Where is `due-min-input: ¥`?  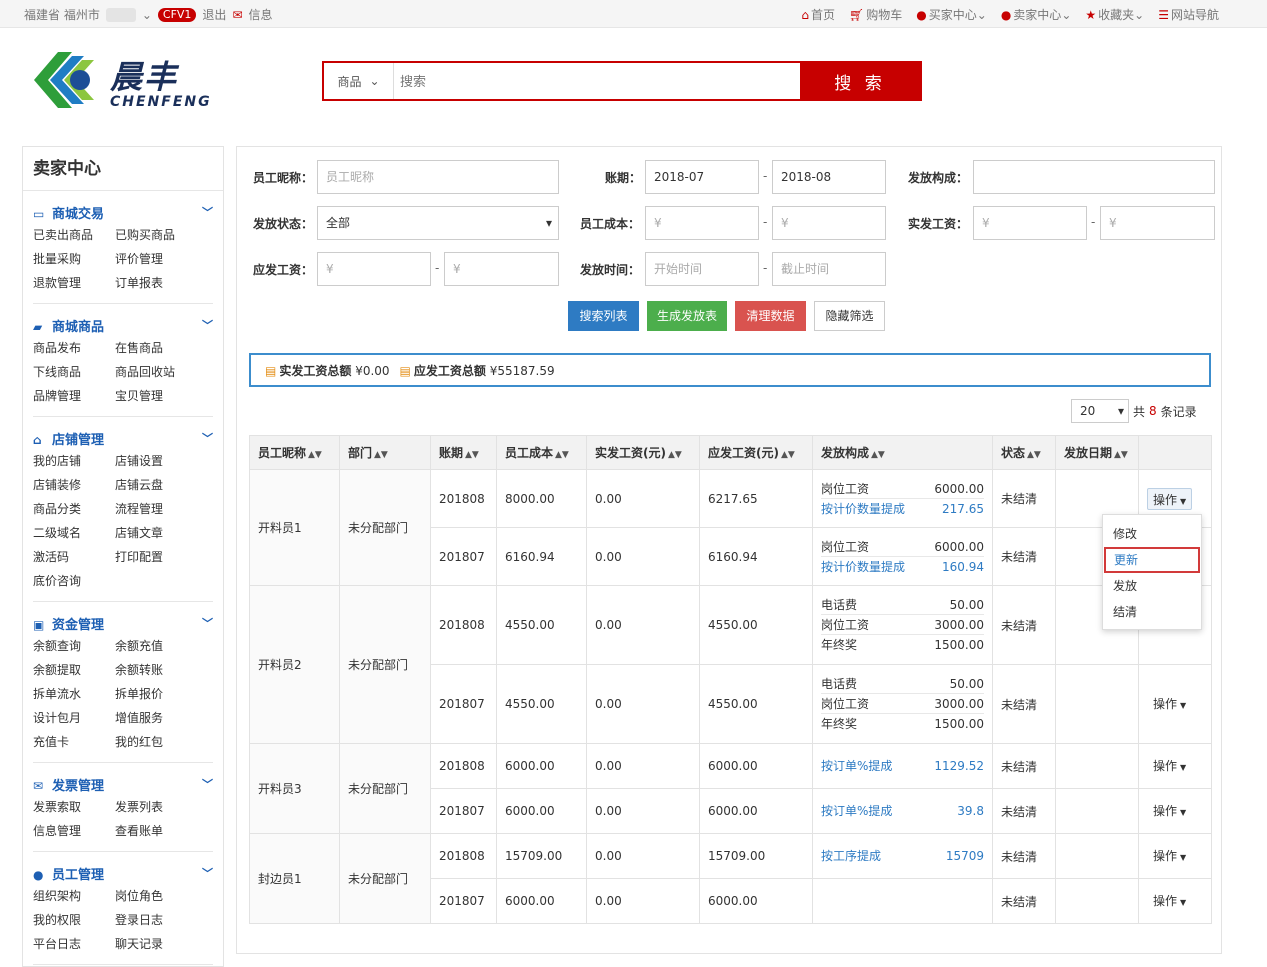 due-min-input: ¥ is located at coordinates (374, 269).